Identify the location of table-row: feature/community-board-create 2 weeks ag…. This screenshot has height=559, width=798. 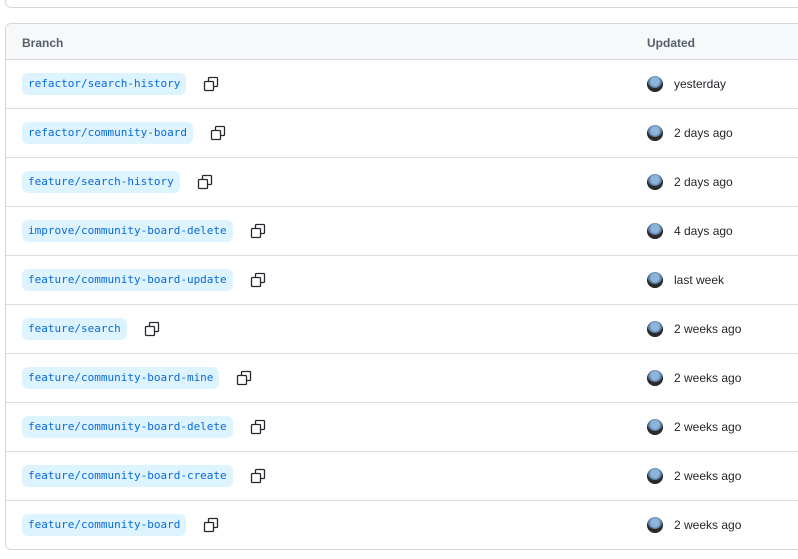
(402, 476).